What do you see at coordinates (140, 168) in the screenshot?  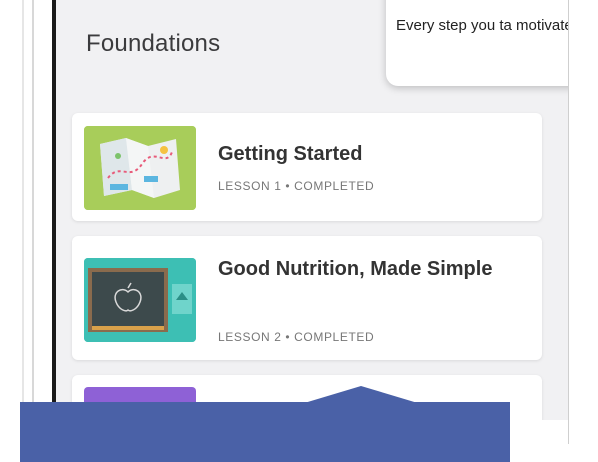 I see `map-icon` at bounding box center [140, 168].